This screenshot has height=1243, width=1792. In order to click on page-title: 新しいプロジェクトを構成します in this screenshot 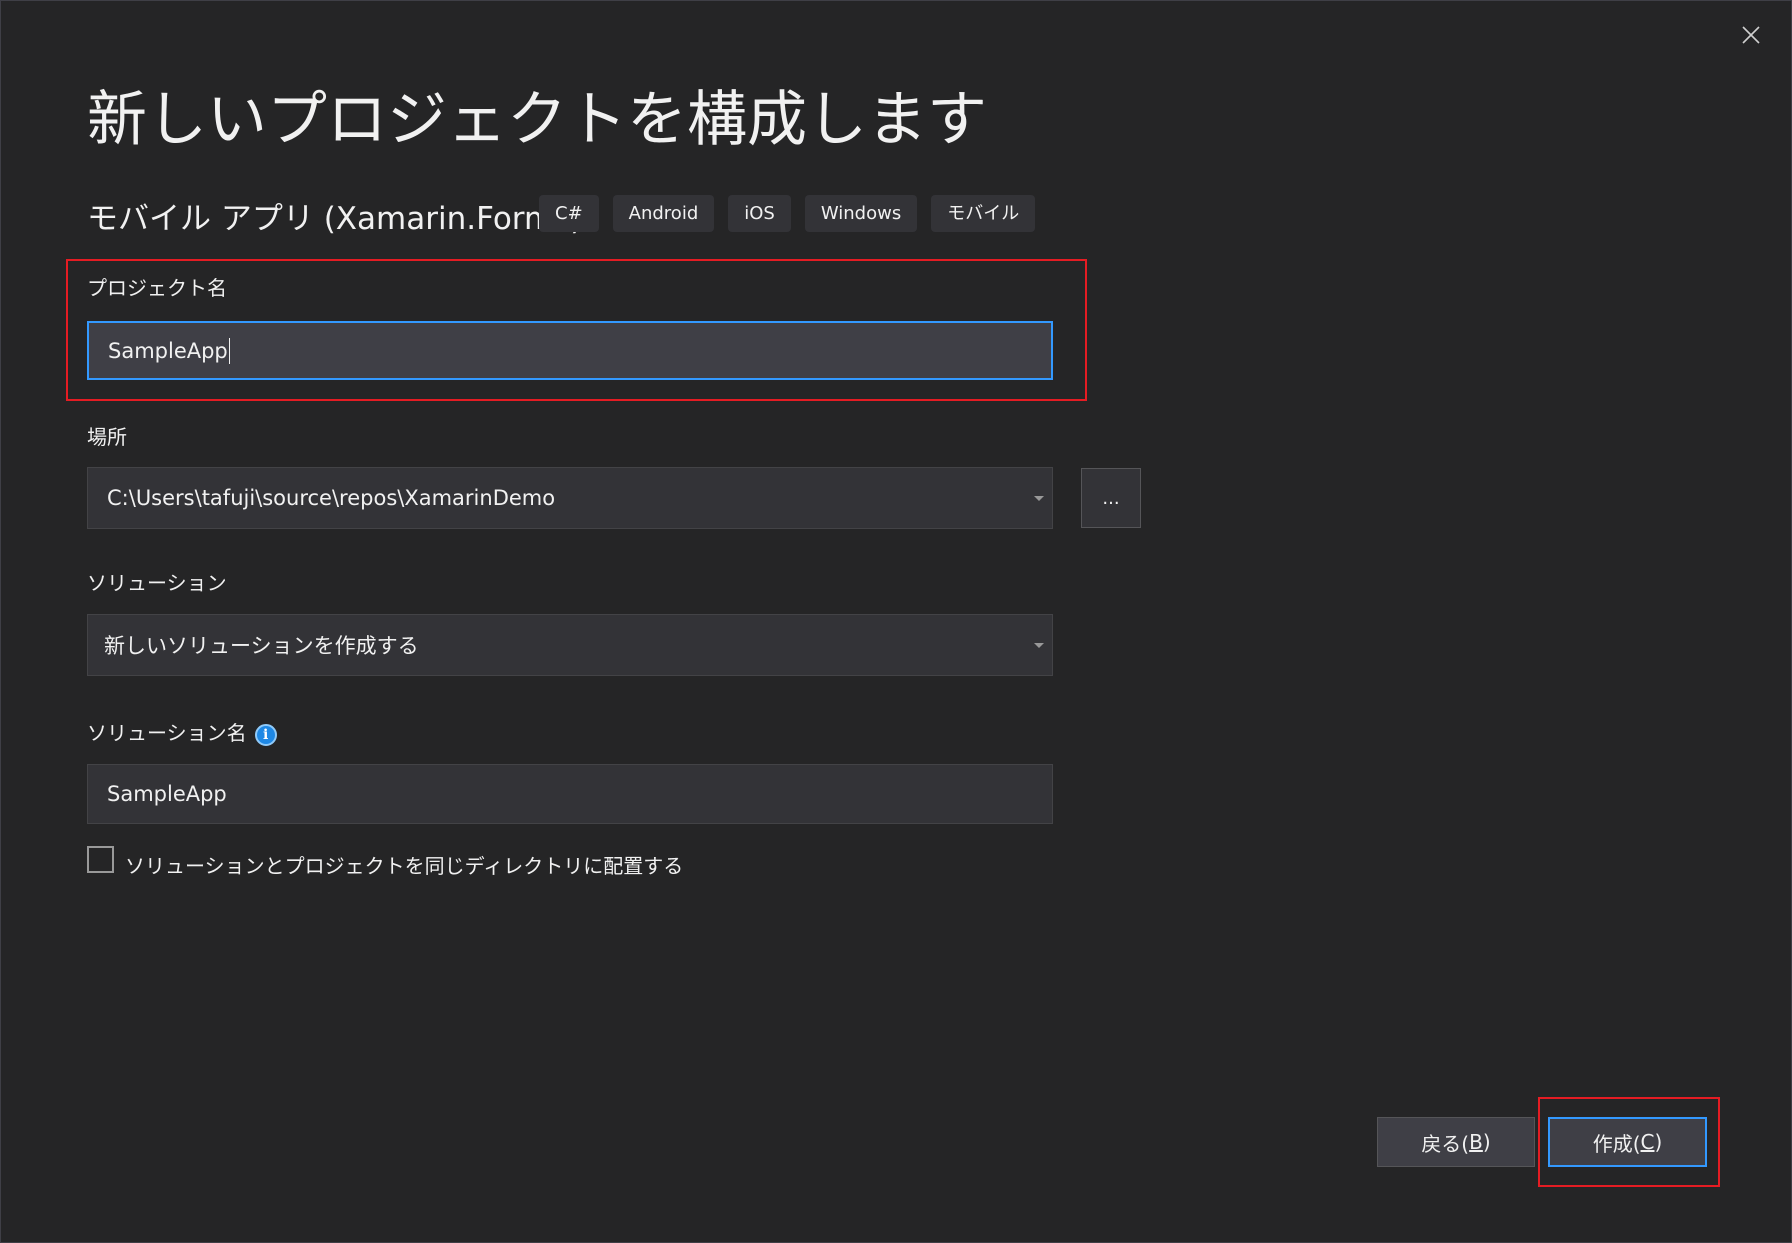, I will do `click(537, 120)`.